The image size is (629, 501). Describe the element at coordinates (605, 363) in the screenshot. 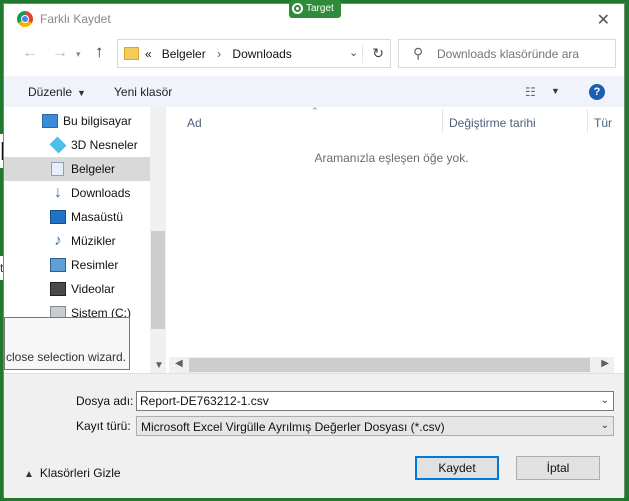

I see `scroll-right-icon: ▶` at that location.